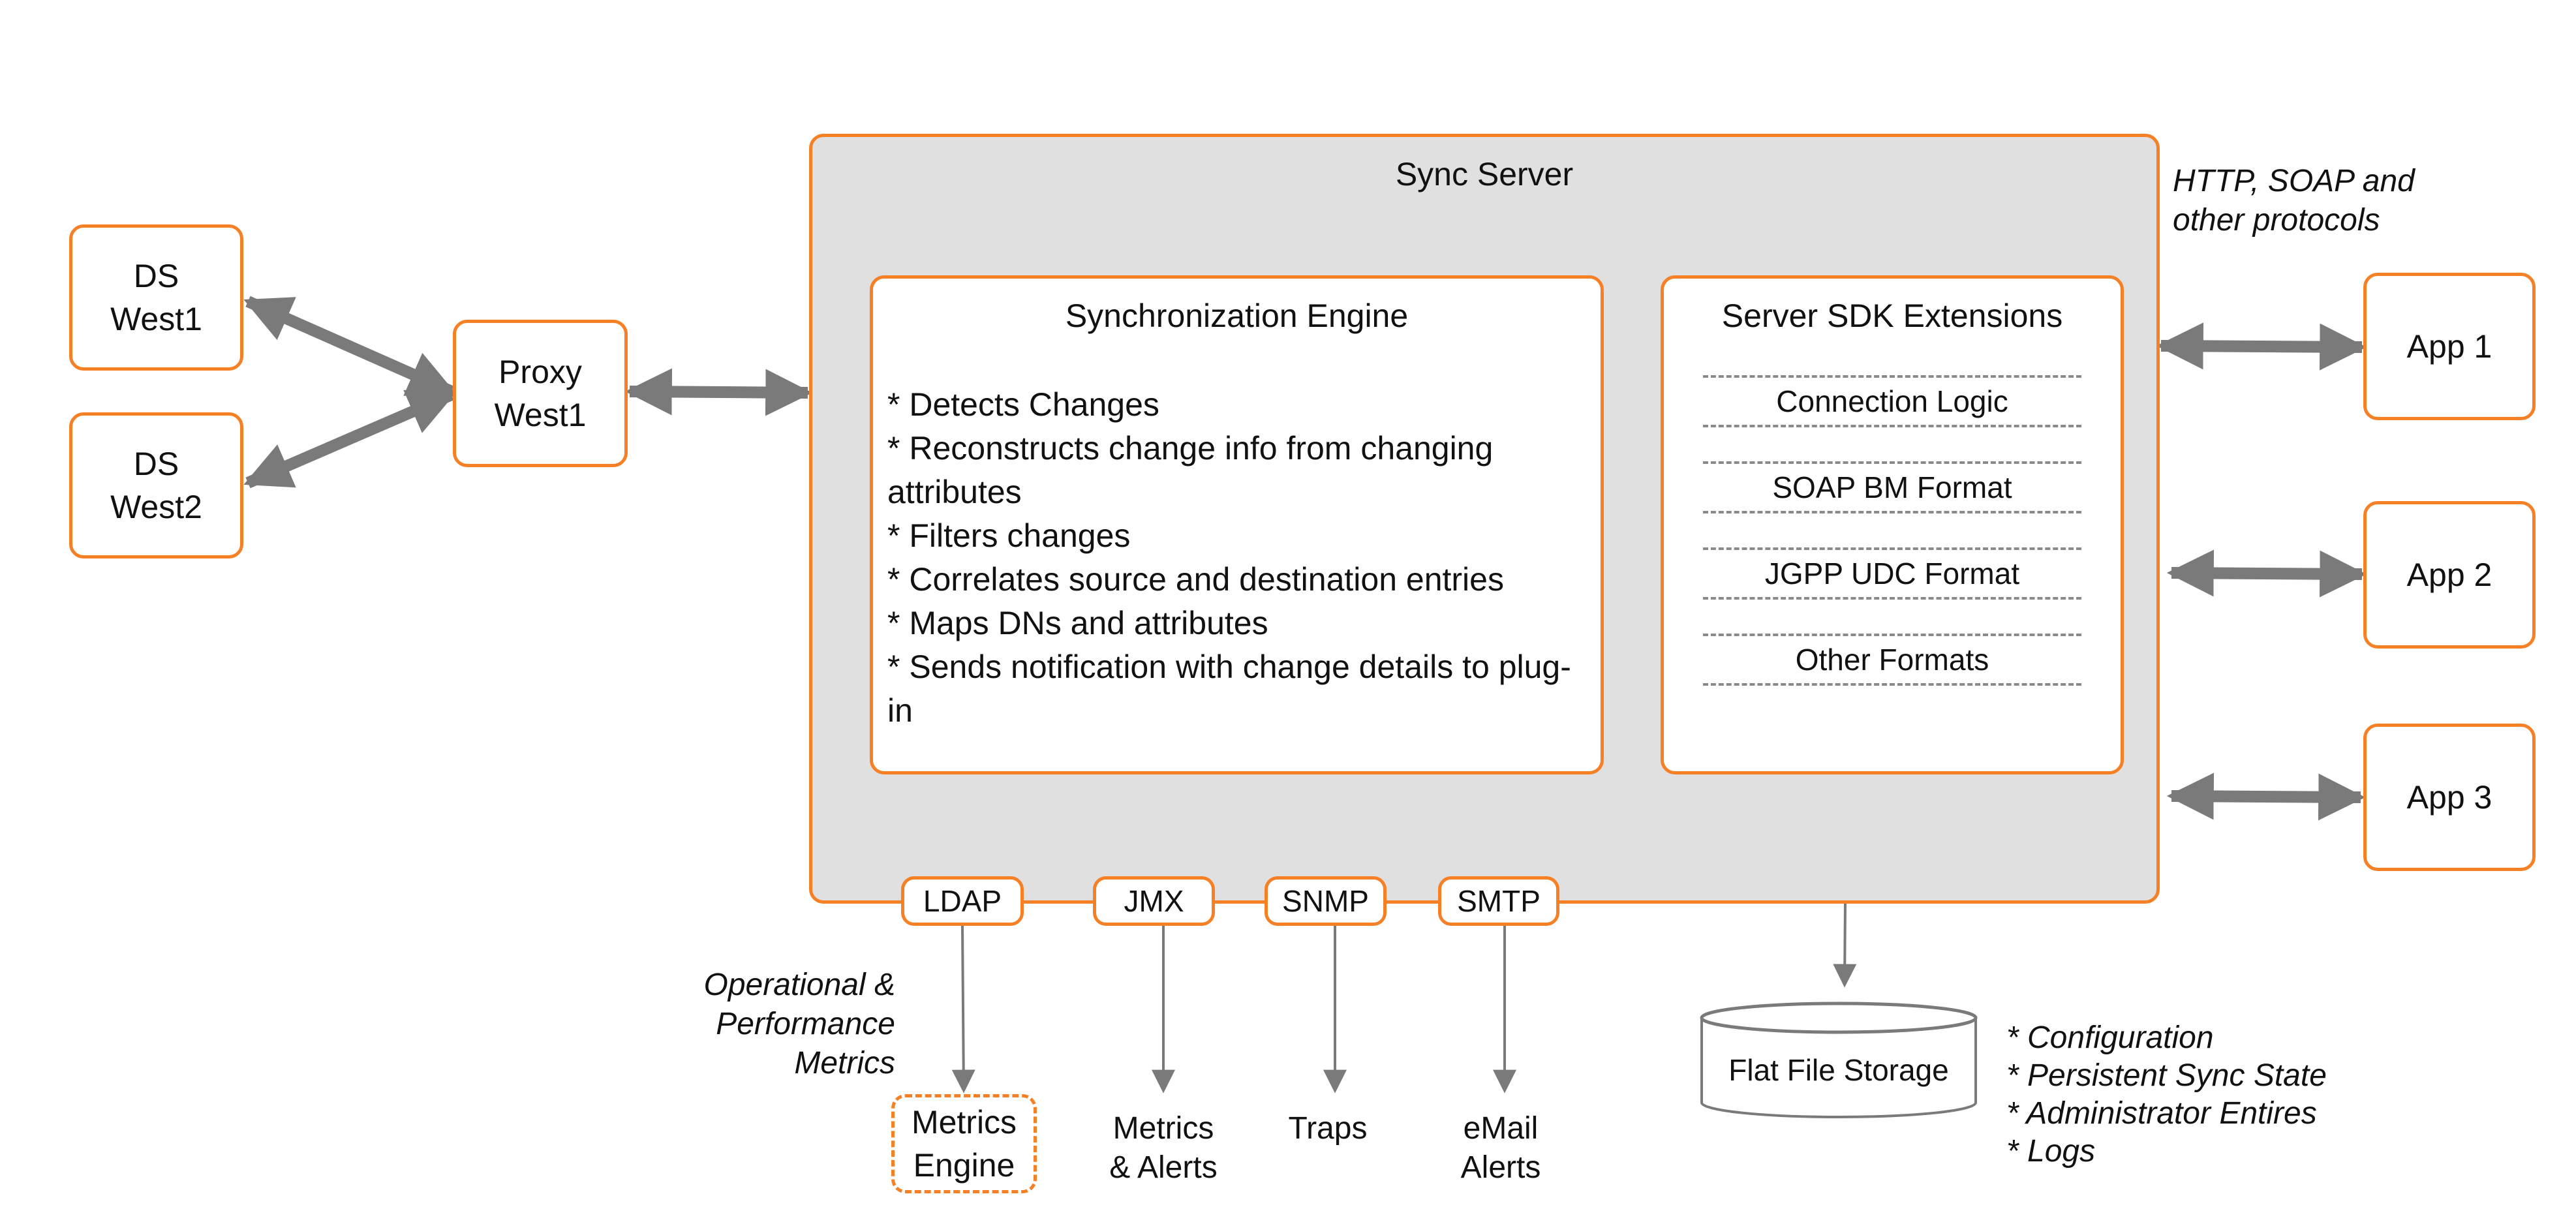 The image size is (2576, 1224). What do you see at coordinates (1892, 401) in the screenshot?
I see `sdk-item-connection-logic: Connection Logic` at bounding box center [1892, 401].